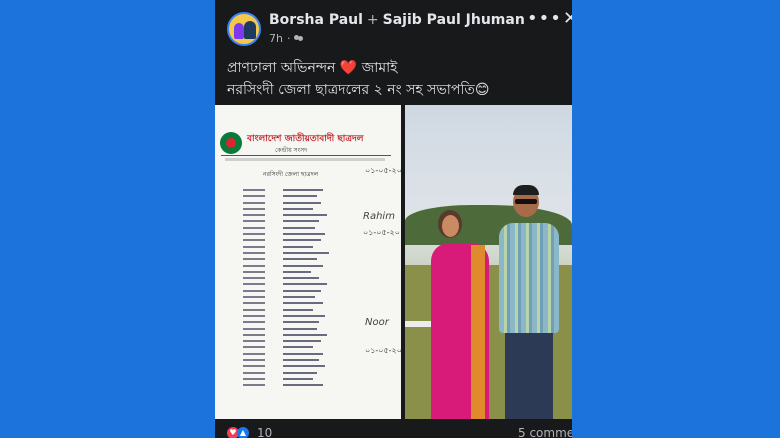 Image resolution: width=780 pixels, height=438 pixels. Describe the element at coordinates (377, 322) in the screenshot. I see `signature-2: Noor` at that location.